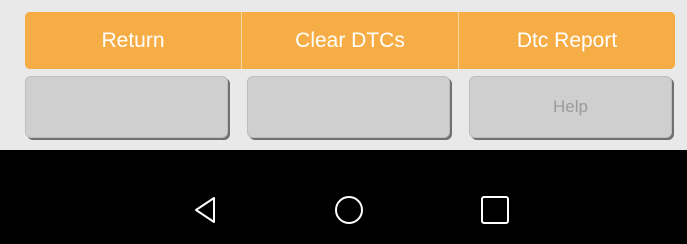 This screenshot has height=244, width=687. What do you see at coordinates (133, 40) in the screenshot?
I see `return-button: Return` at bounding box center [133, 40].